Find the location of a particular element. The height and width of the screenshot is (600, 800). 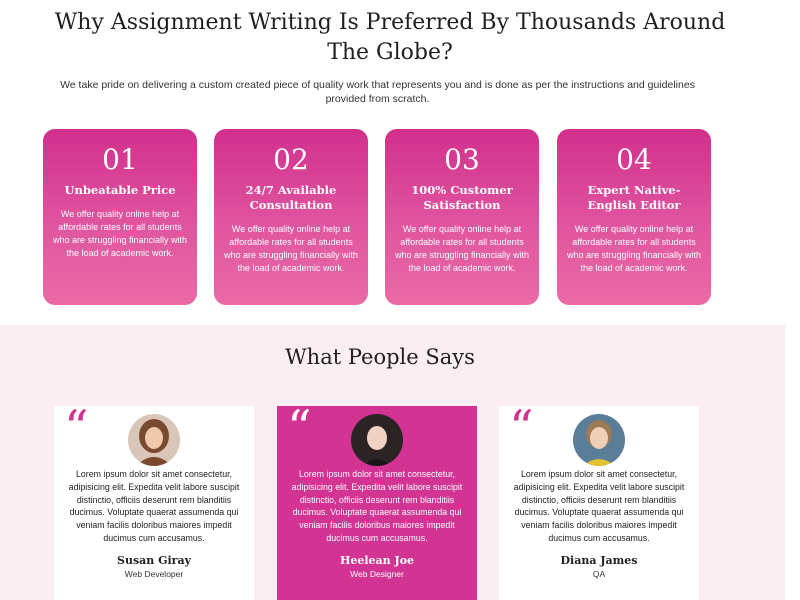

card-title: 100% Customer Satisfaction is located at coordinates (462, 197).